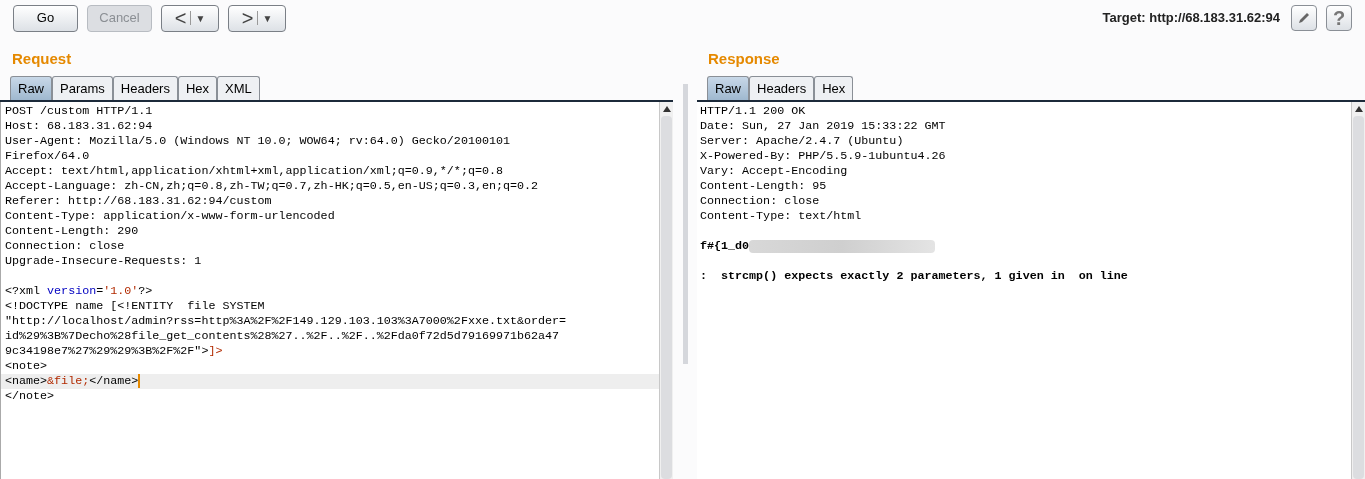 This screenshot has width=1365, height=479. What do you see at coordinates (725, 246) in the screenshot?
I see `response-line: f#{1_d0` at bounding box center [725, 246].